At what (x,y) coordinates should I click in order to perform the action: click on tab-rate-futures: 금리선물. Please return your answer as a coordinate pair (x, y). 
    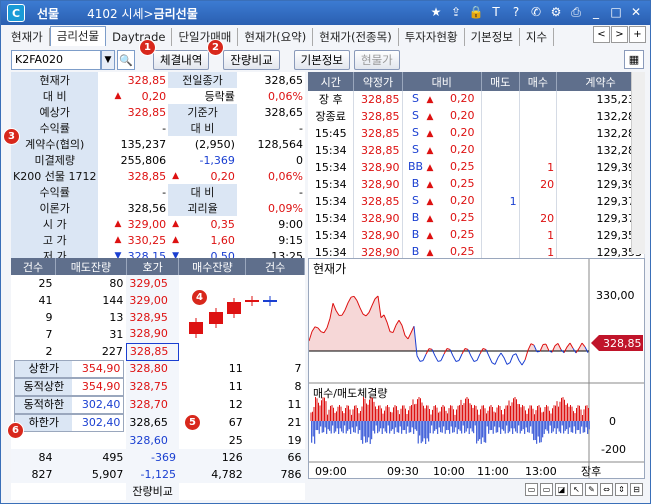
    Looking at the image, I should click on (78, 36).